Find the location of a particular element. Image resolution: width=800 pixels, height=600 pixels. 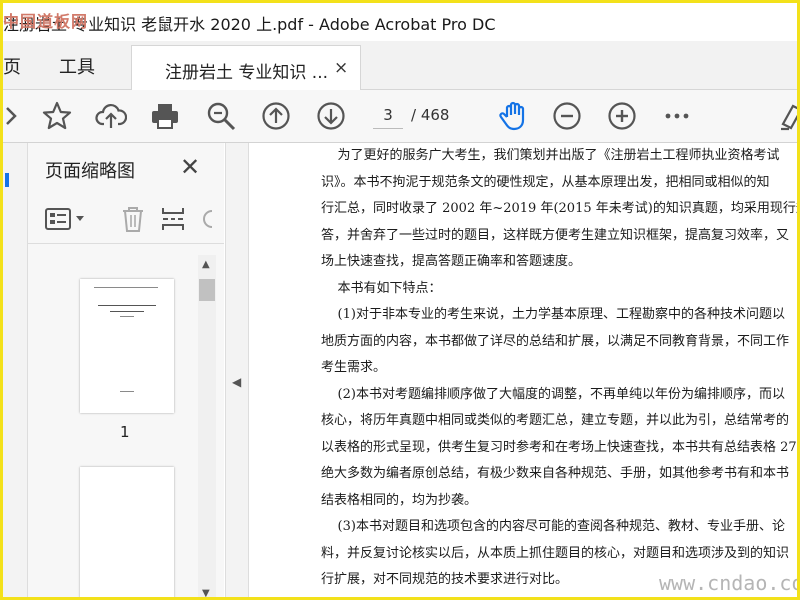

thumbnail-scrollbar: ▲ ▼ is located at coordinates (207, 426).